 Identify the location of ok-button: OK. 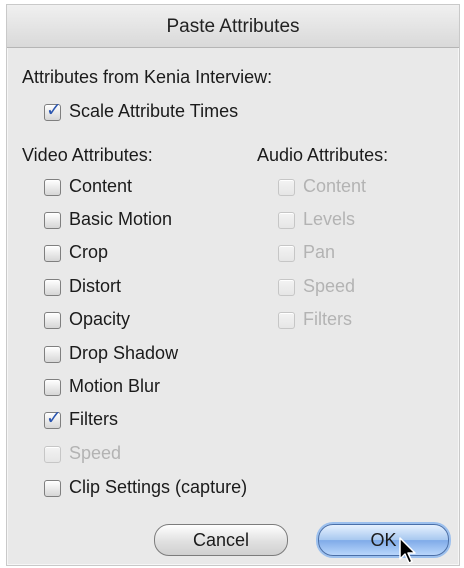
(383, 540).